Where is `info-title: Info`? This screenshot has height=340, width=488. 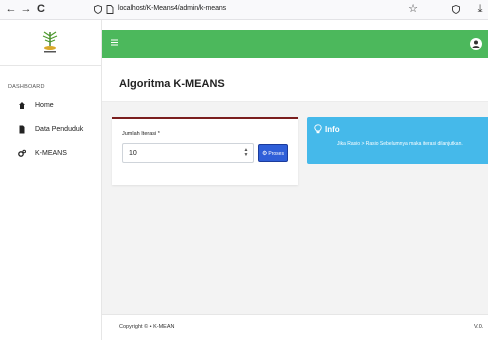 info-title: Info is located at coordinates (332, 129).